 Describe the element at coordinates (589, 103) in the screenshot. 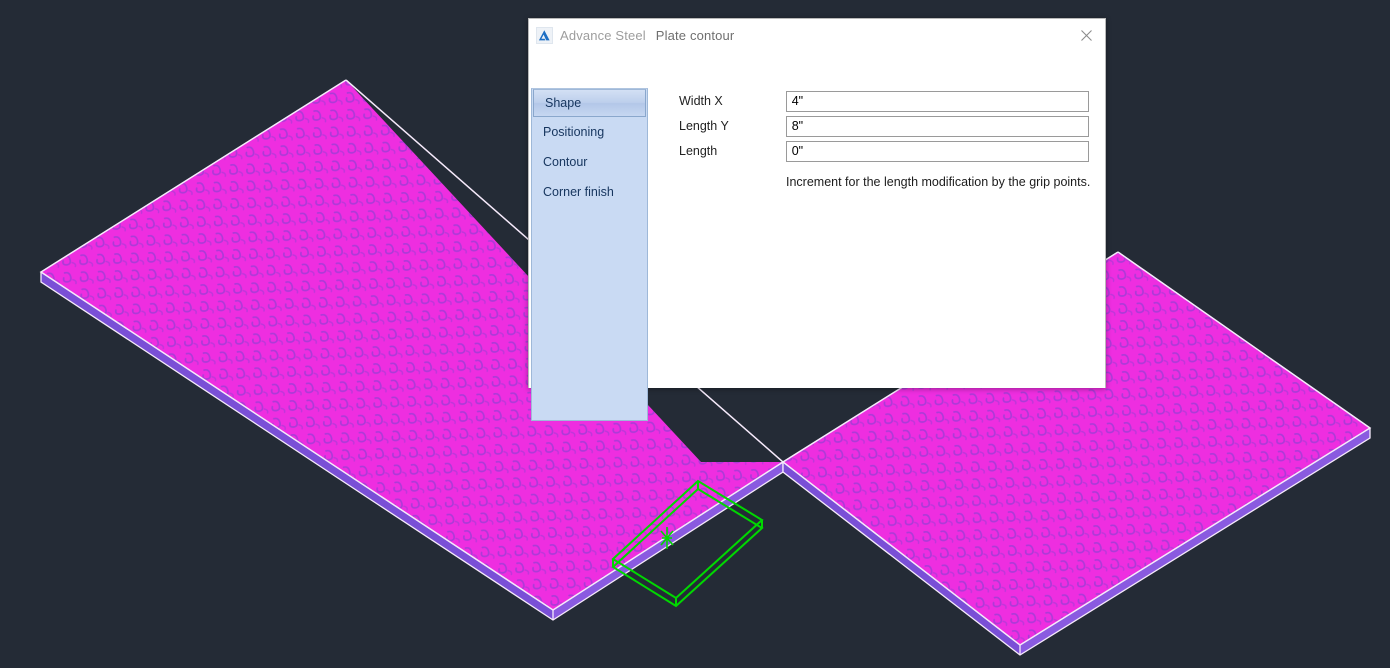

I see `sidebar-item-shape: Shape` at that location.